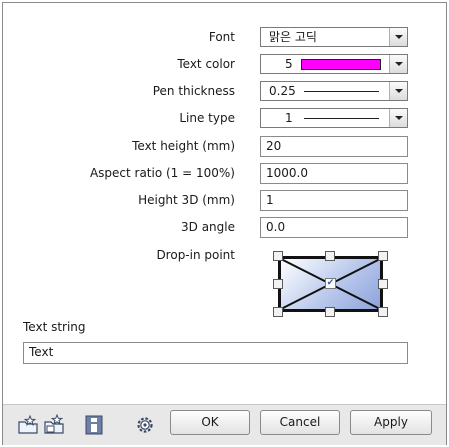 Image resolution: width=449 pixels, height=447 pixels. Describe the element at coordinates (341, 118) in the screenshot. I see `line-type-preview` at that location.